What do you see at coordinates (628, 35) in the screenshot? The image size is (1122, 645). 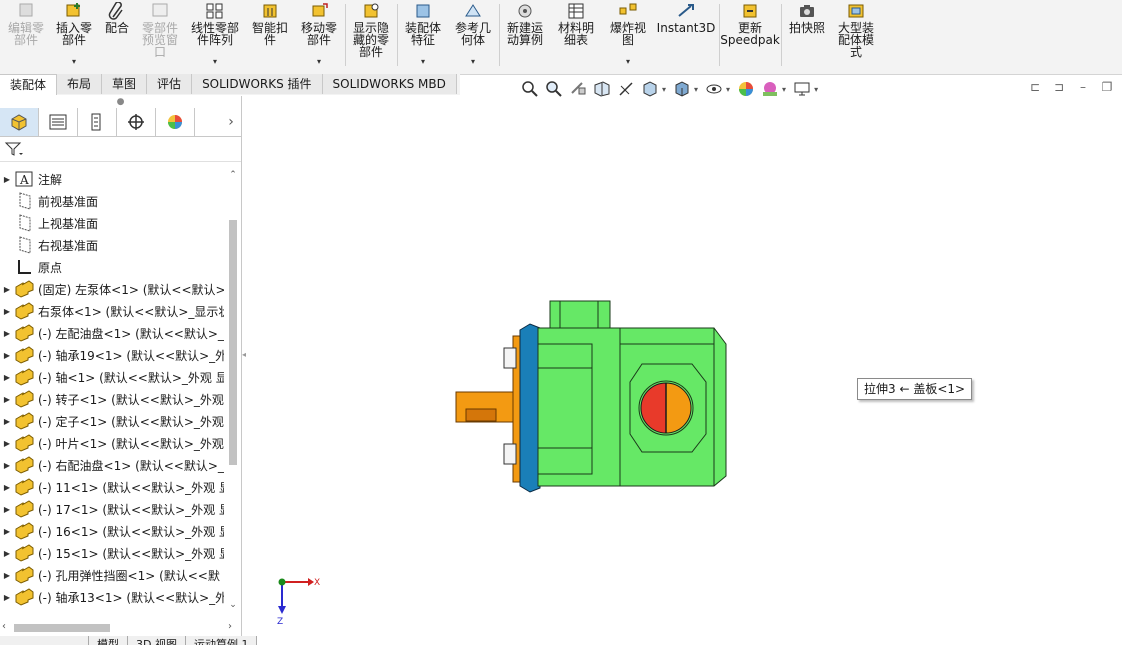 I see `exploded-view-button: 爆炸视 图 ▾` at bounding box center [628, 35].